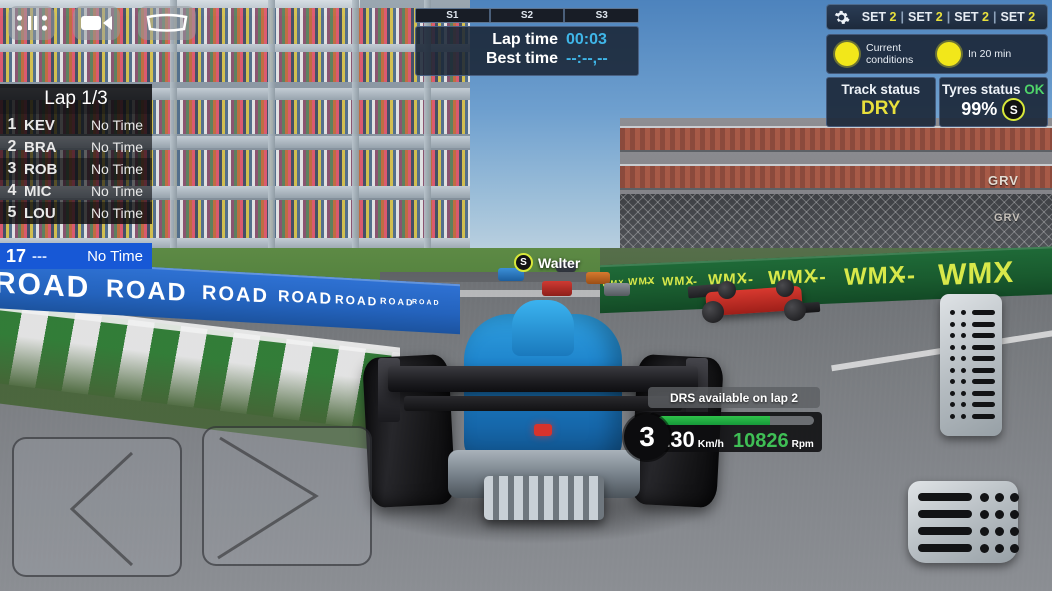 The image size is (1052, 591). I want to click on crowd-row, so click(235, 67).